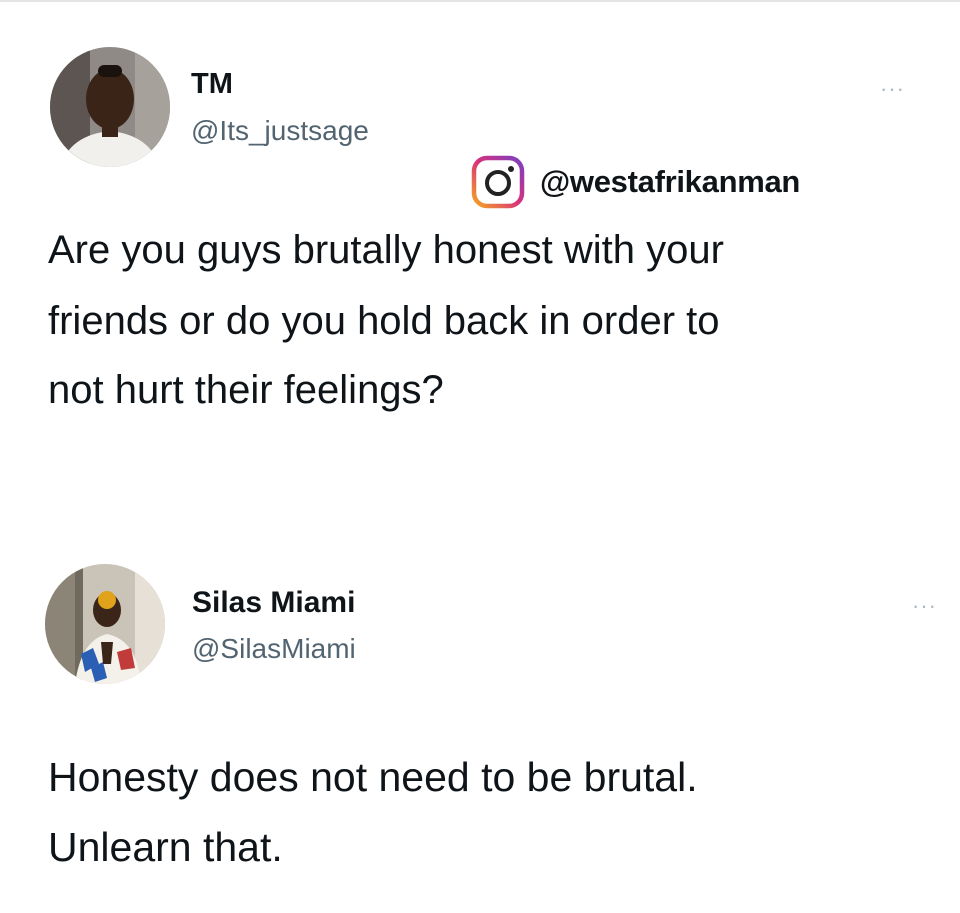 Image resolution: width=960 pixels, height=913 pixels. What do you see at coordinates (670, 181) in the screenshot?
I see `watermark-handle: @westafrikanman` at bounding box center [670, 181].